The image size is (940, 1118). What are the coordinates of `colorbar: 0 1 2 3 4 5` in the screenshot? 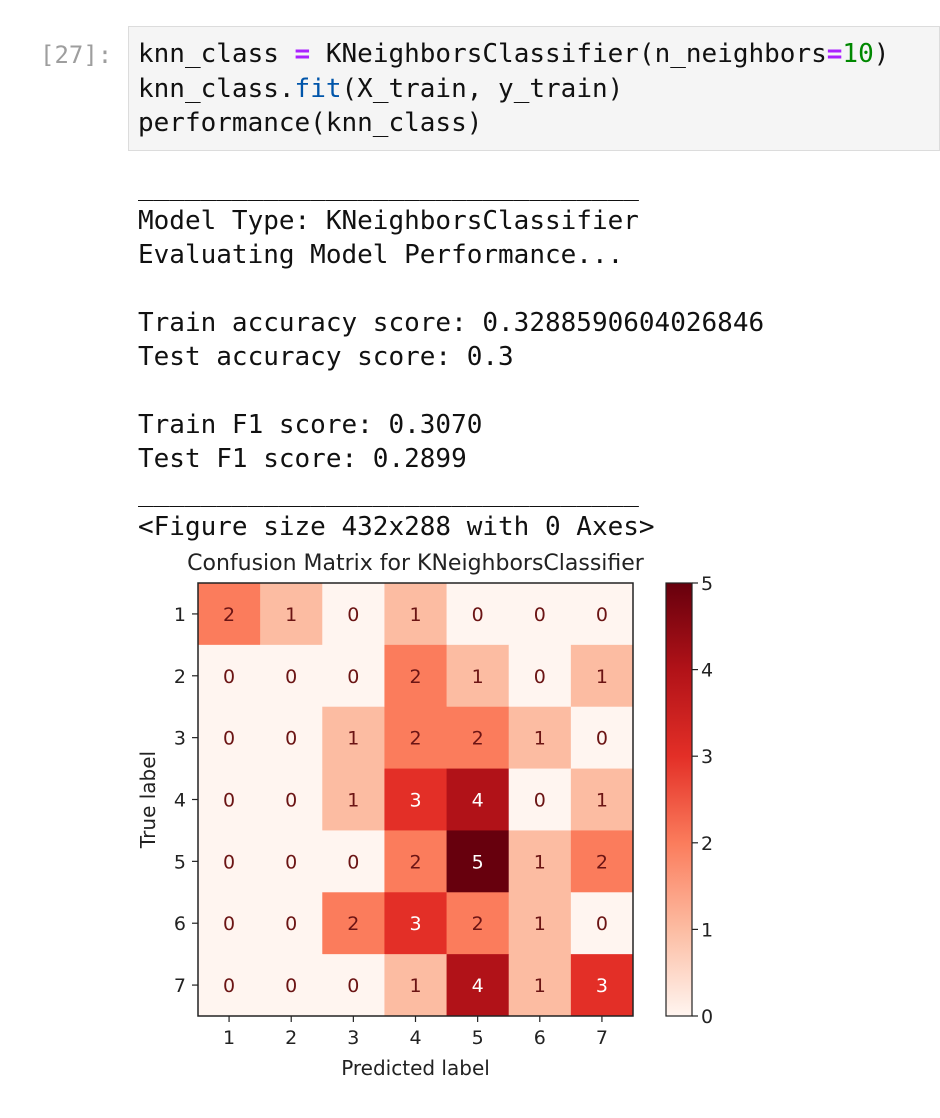 It's located at (689, 800).